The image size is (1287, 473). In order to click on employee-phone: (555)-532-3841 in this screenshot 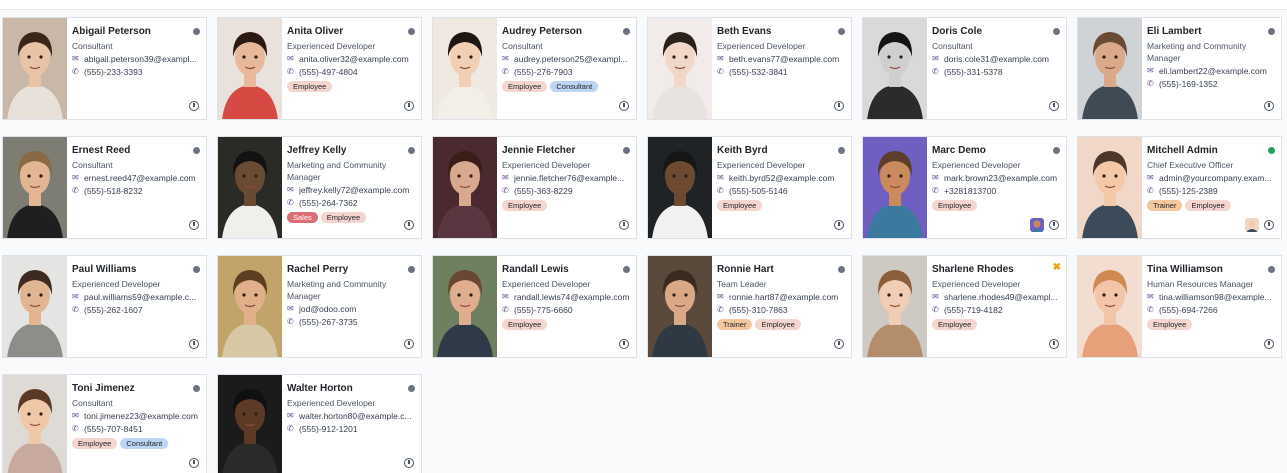, I will do `click(758, 72)`.